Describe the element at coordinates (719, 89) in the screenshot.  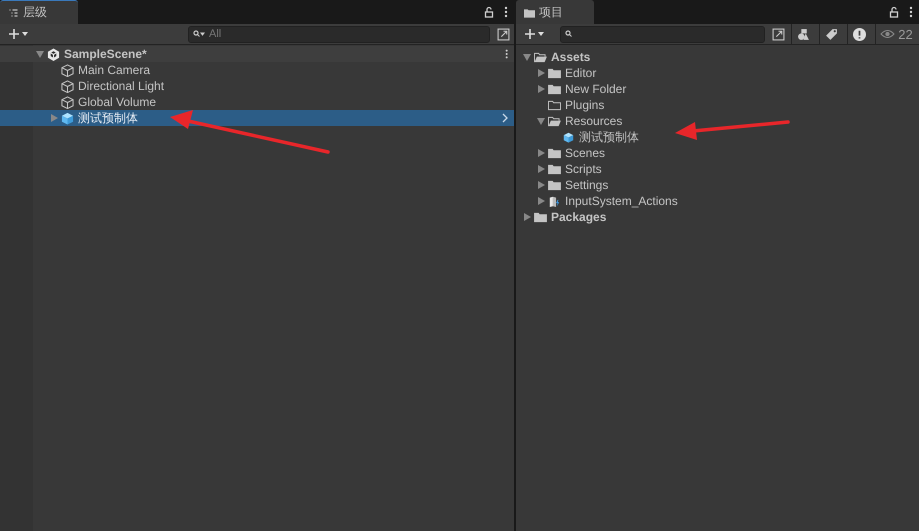
I see `tree-item: New Folder` at that location.